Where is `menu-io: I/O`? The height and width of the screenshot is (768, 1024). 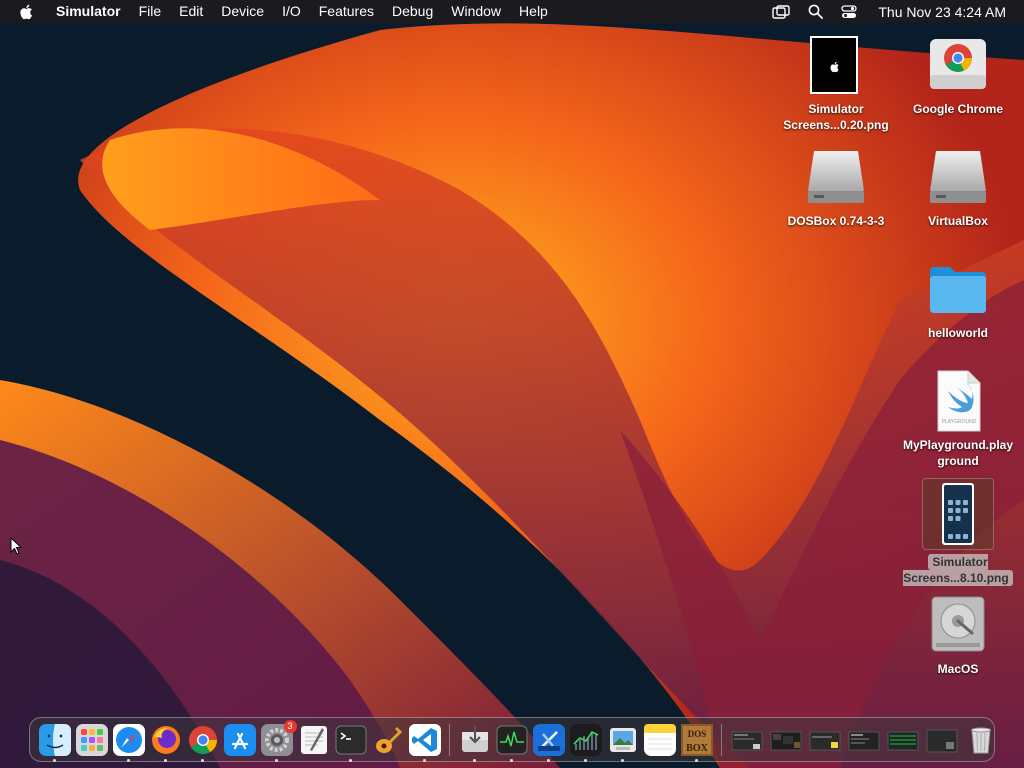
menu-io: I/O is located at coordinates (291, 11).